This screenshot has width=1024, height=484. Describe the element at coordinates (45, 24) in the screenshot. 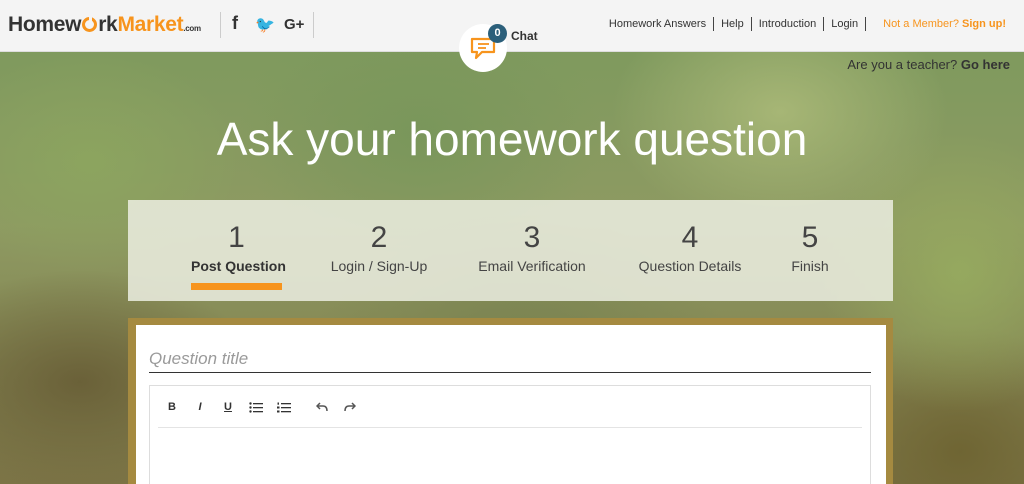

I see `logo-text-part1: Homew` at that location.